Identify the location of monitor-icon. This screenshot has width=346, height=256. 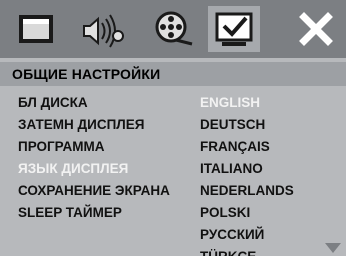
(36, 29).